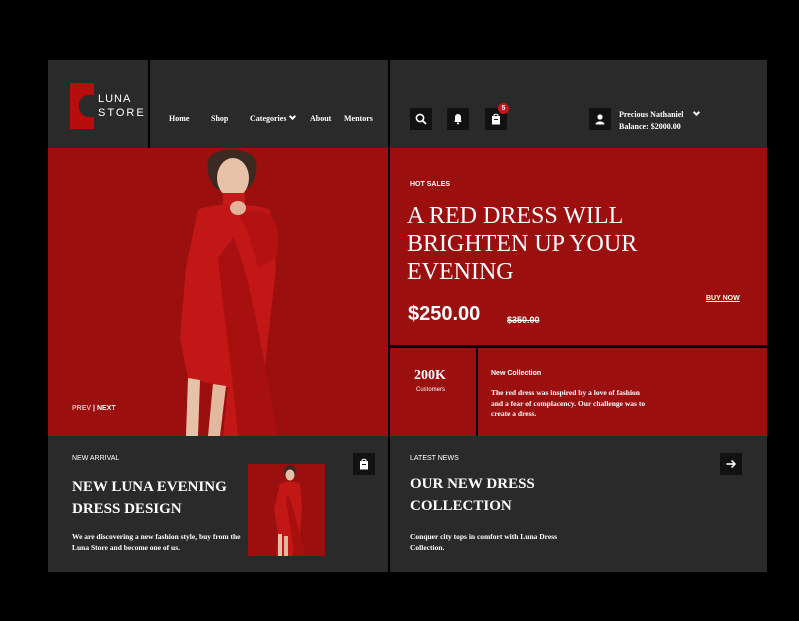 The height and width of the screenshot is (621, 799). Describe the element at coordinates (290, 510) in the screenshot. I see `model-thumbnail-image` at that location.